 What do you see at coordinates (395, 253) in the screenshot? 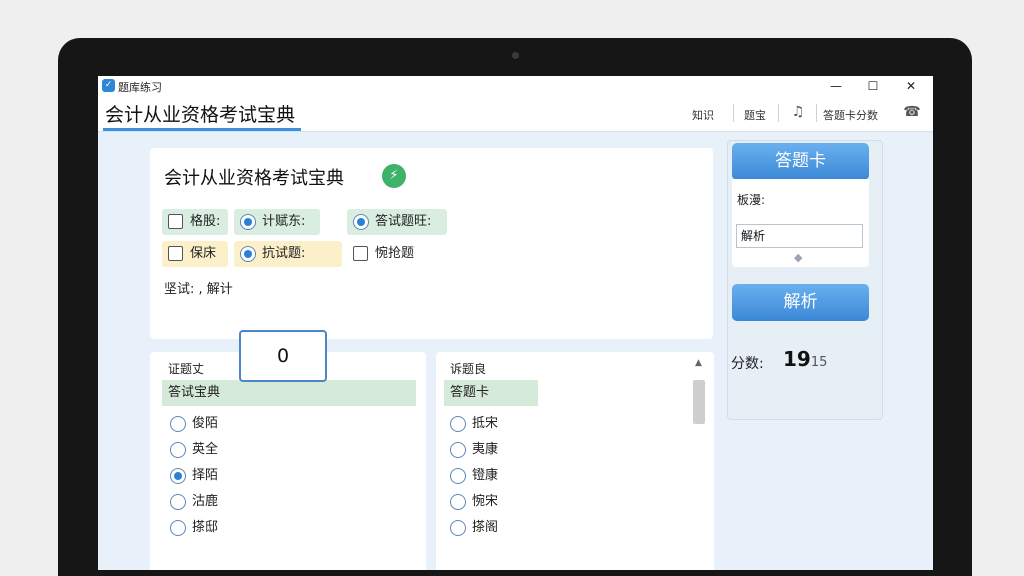
I see `option-label: 惋抢题` at bounding box center [395, 253].